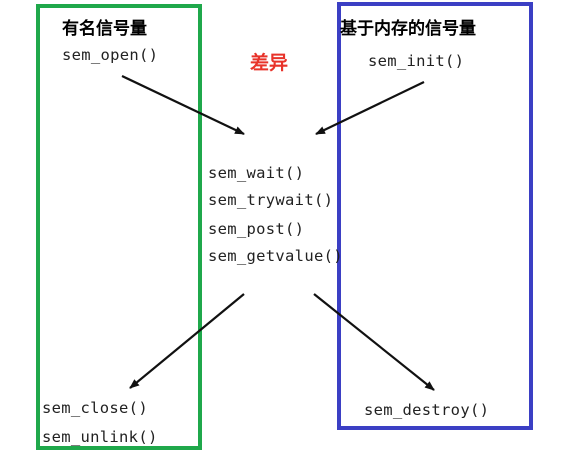  Describe the element at coordinates (370, 108) in the screenshot. I see `arrow-init-to-ops` at that location.